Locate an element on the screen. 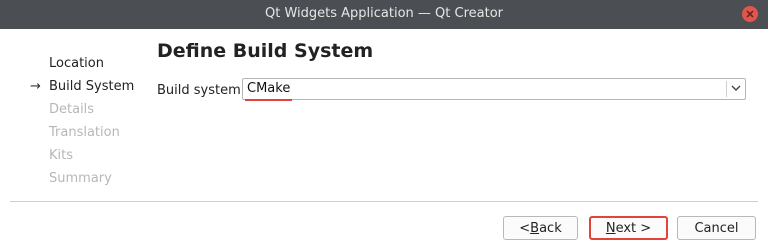 Image resolution: width=768 pixels, height=249 pixels. back-button-mnemonic: B is located at coordinates (535, 228).